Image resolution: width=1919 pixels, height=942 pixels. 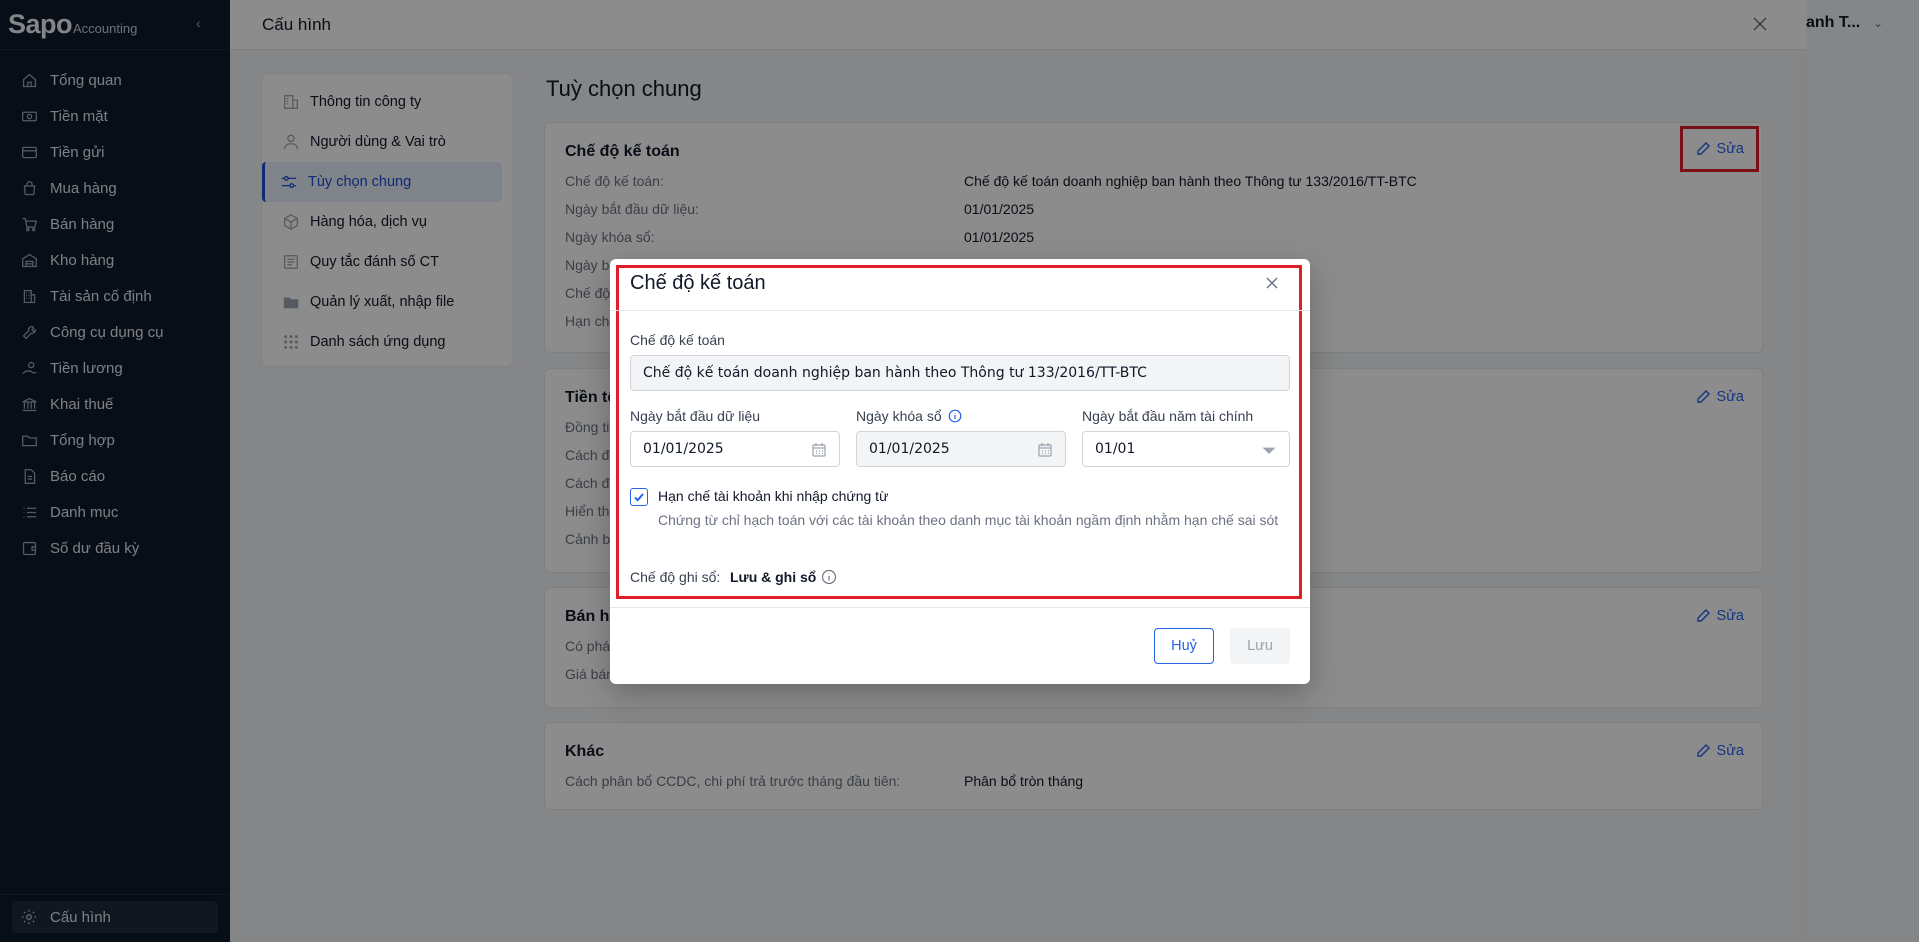 I want to click on fiscal-start-value: 01/01, so click(x=1115, y=449).